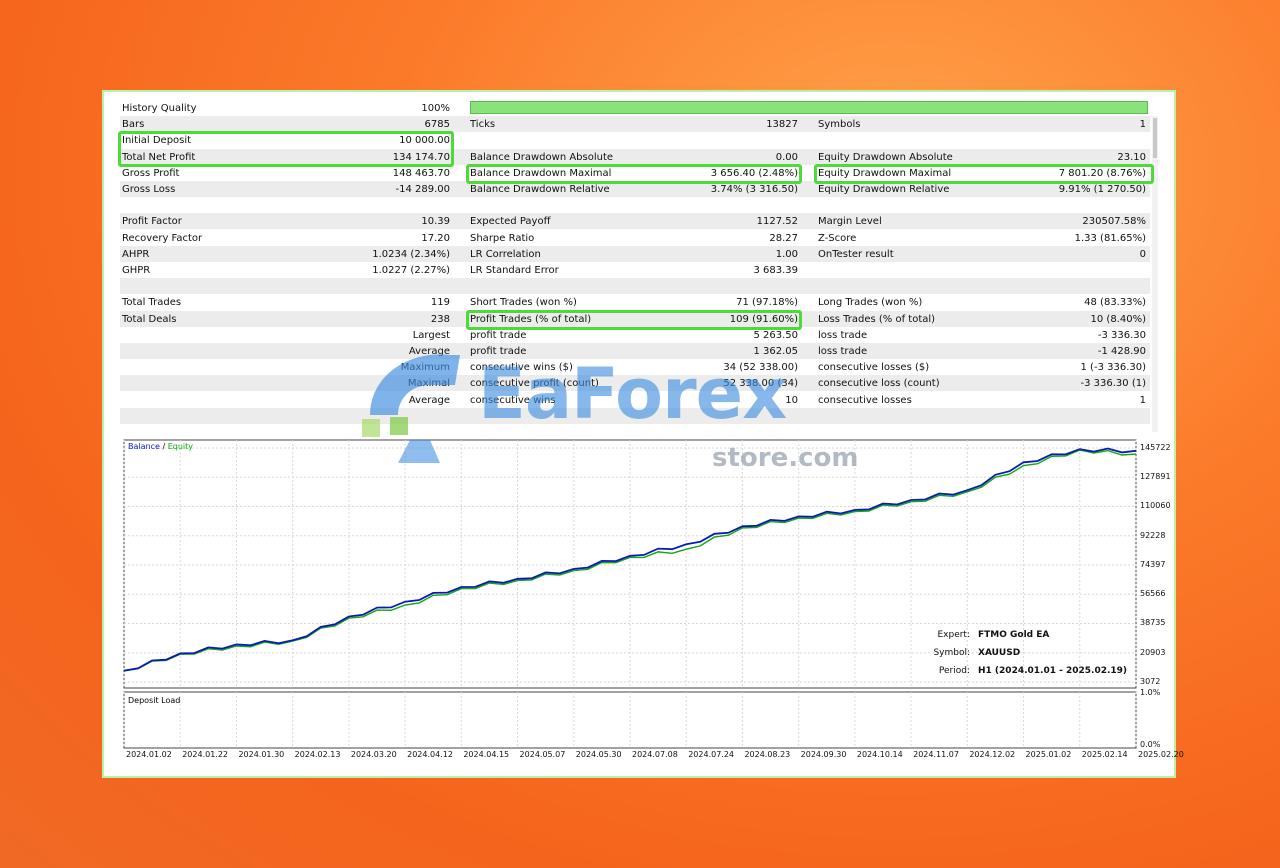 The image size is (1280, 868). I want to click on deposit-load-label: Deposit Load, so click(154, 700).